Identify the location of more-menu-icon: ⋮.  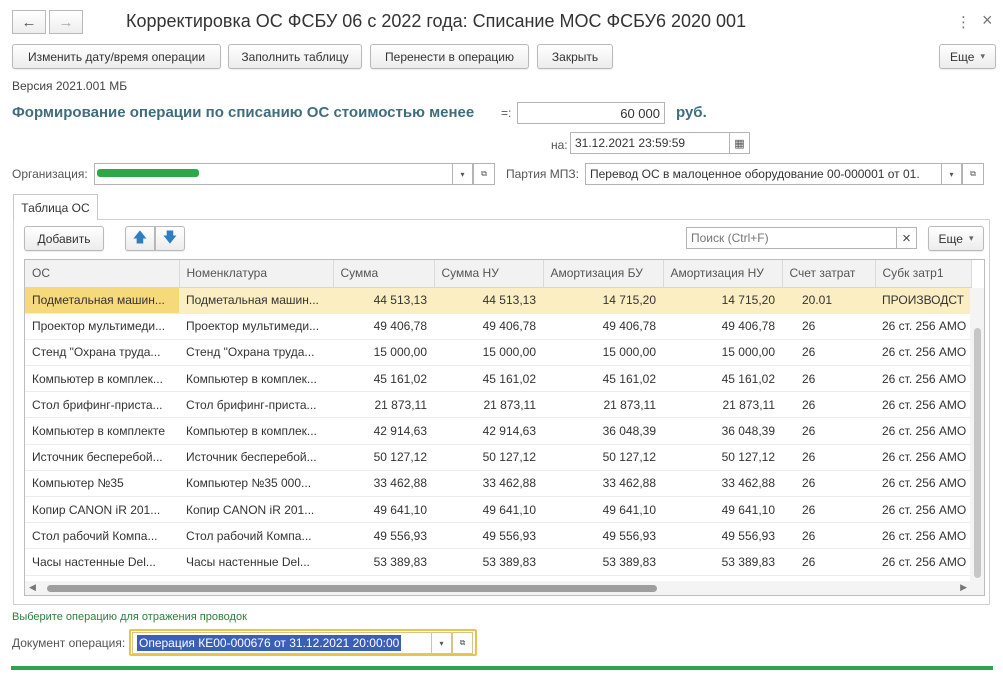
(963, 22).